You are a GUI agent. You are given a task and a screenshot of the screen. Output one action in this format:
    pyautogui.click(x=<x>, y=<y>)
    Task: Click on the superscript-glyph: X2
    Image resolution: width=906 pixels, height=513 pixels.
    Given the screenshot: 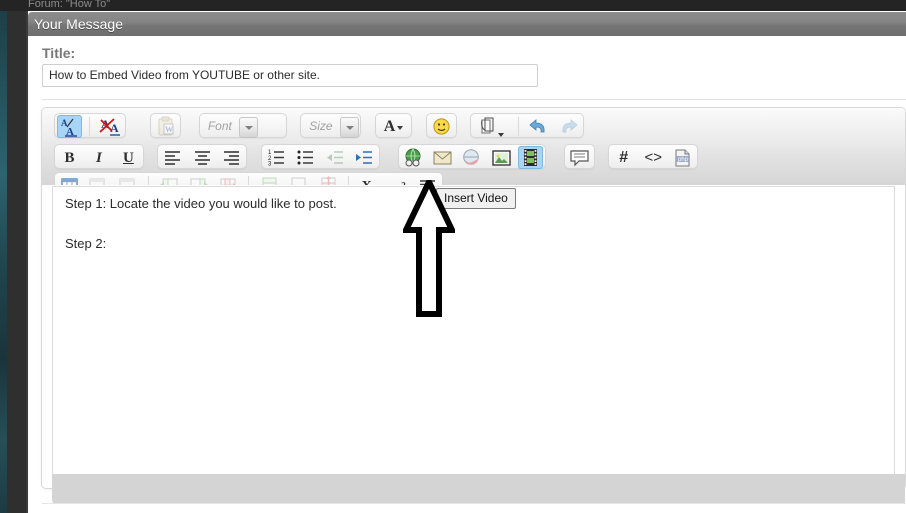 What is the action you would take?
    pyautogui.click(x=398, y=182)
    